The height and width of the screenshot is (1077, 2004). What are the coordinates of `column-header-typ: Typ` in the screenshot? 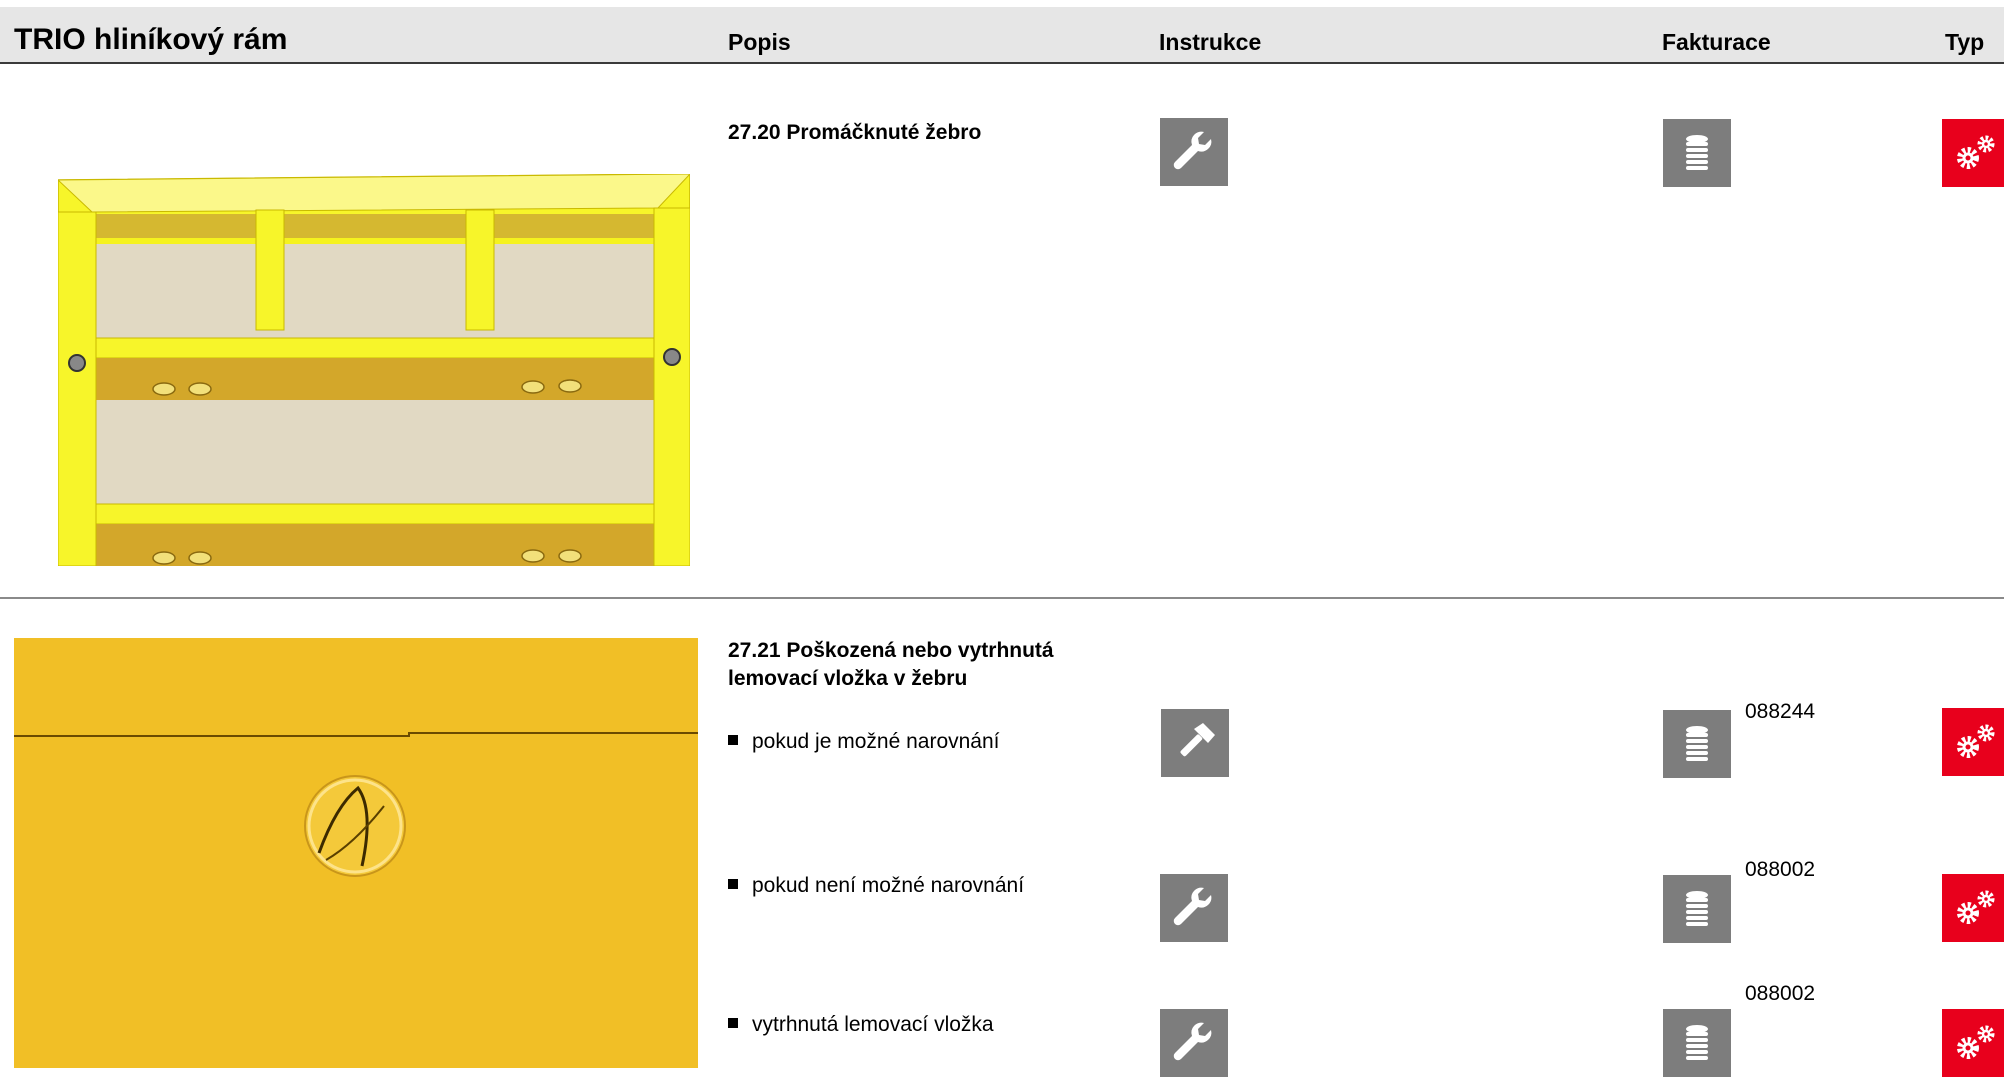 It's located at (1965, 42).